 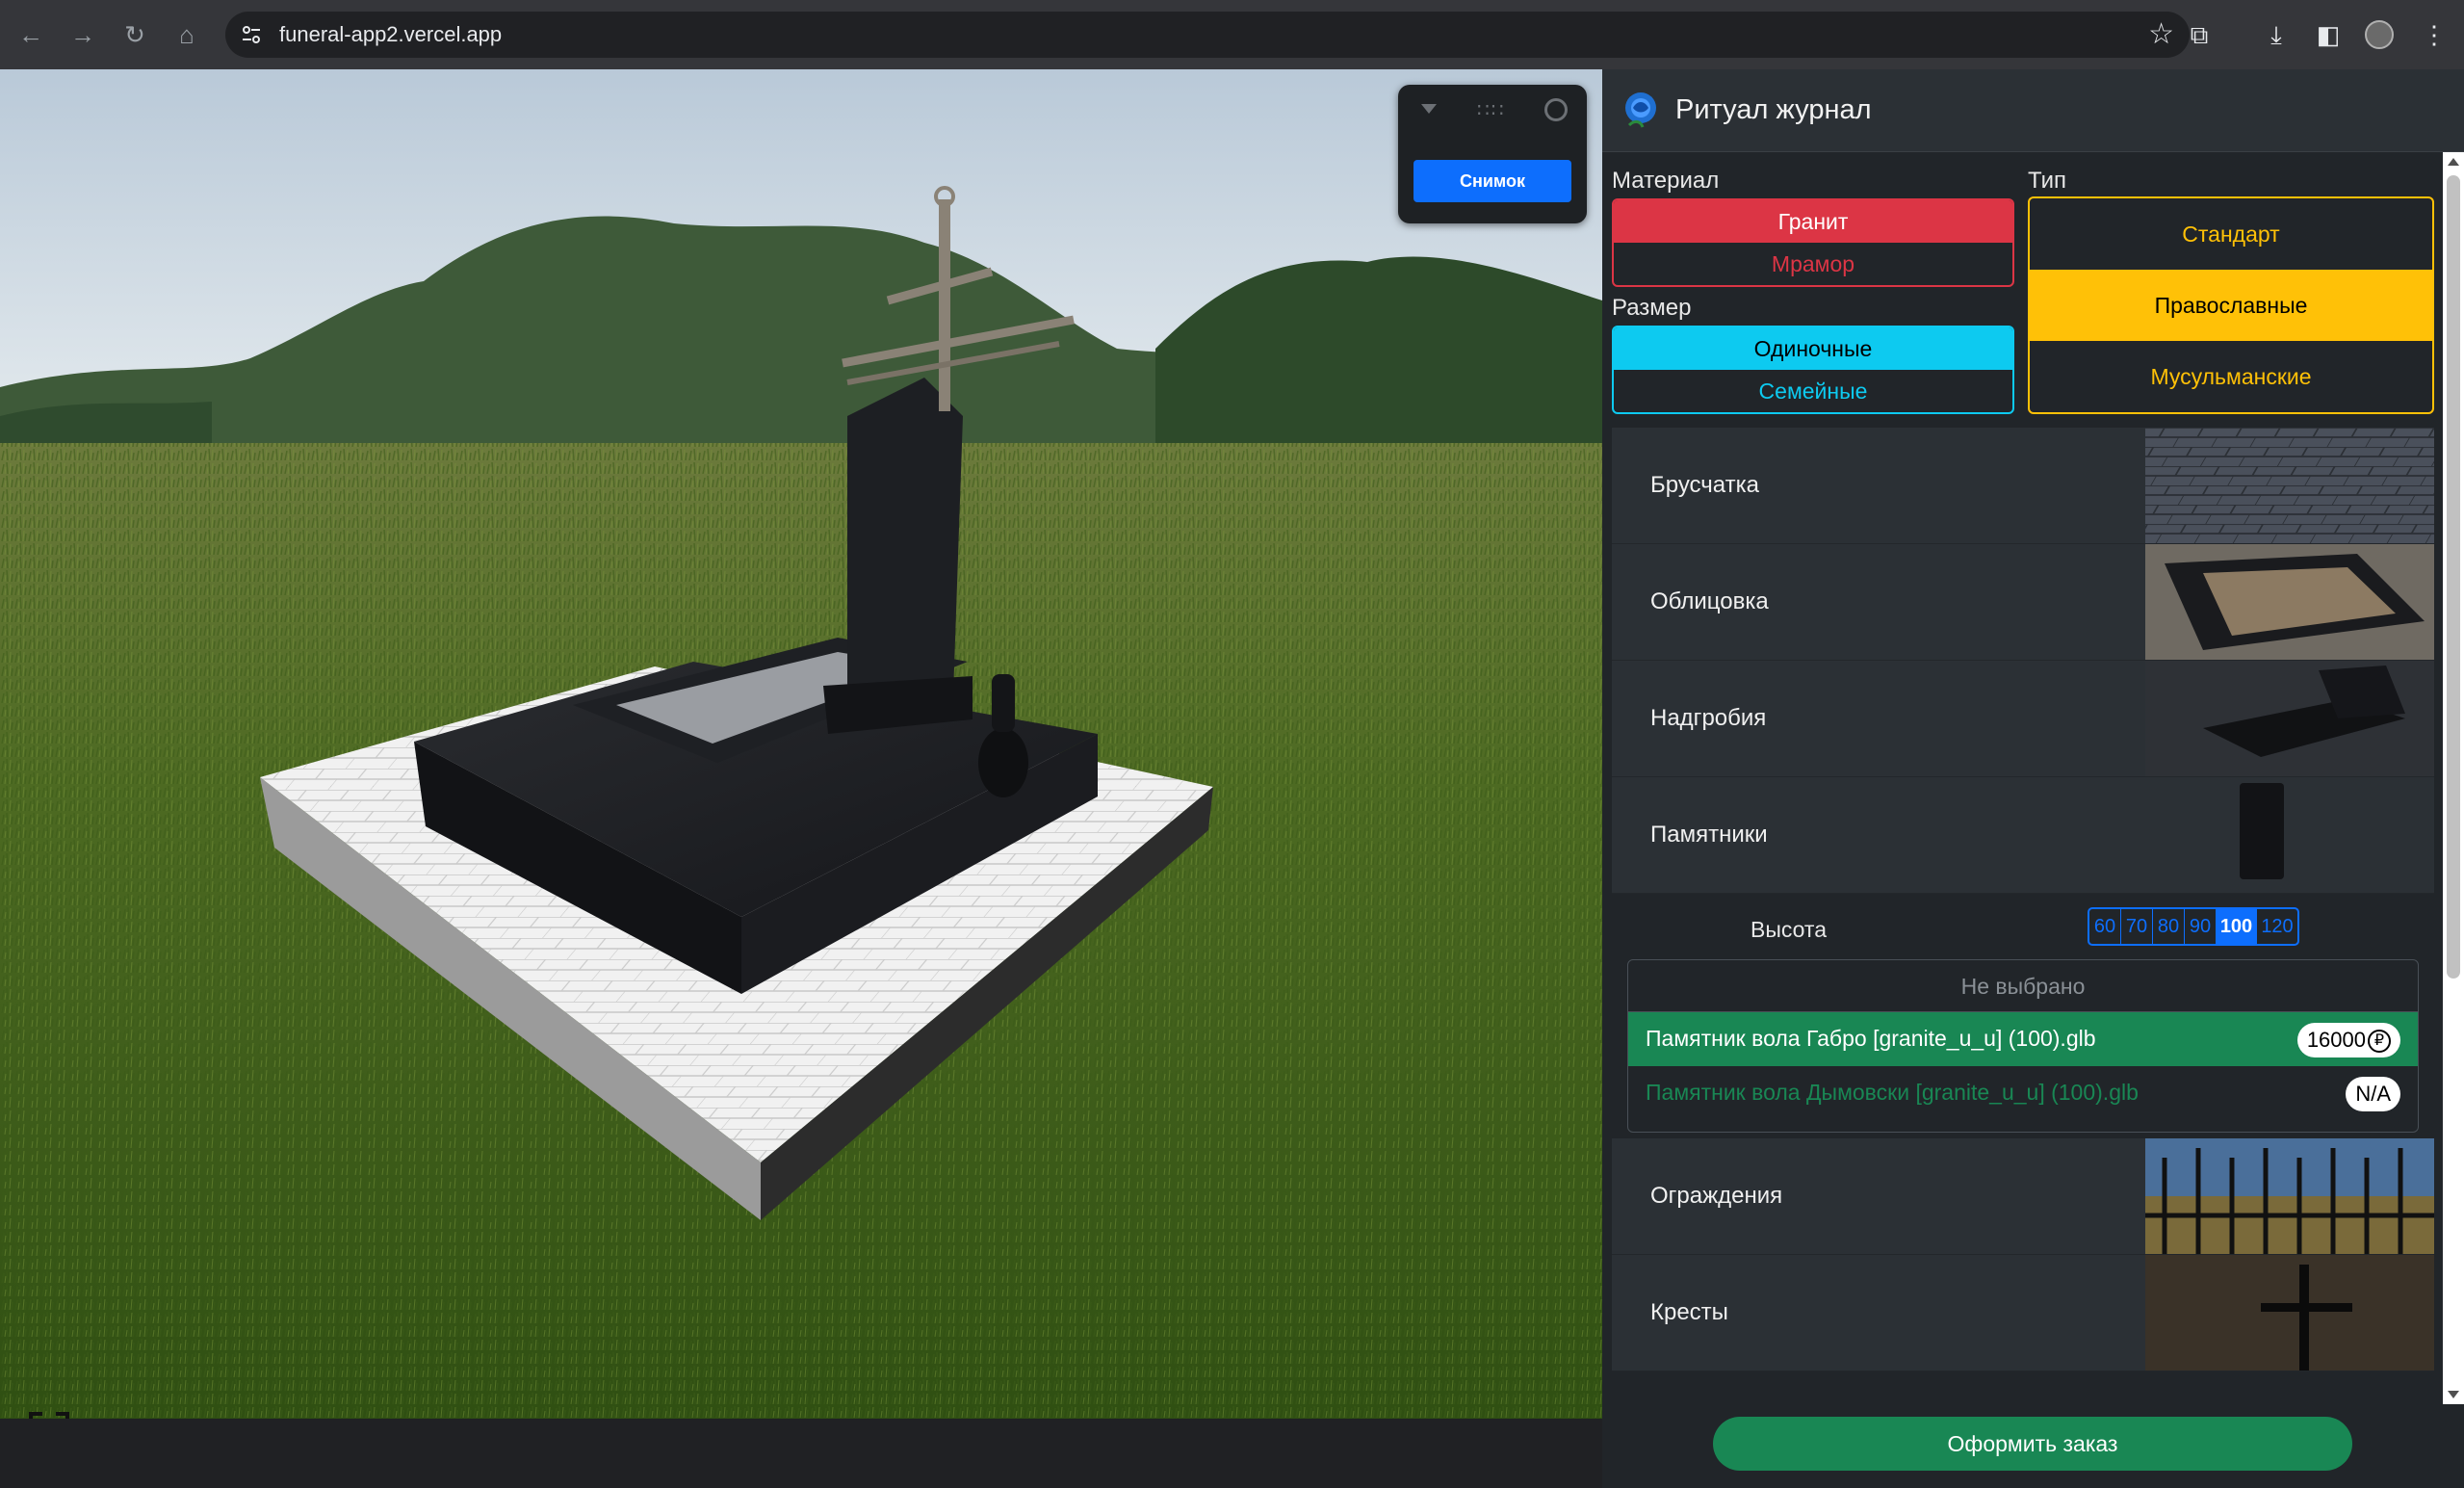 I want to click on height-label: Высота, so click(x=1789, y=929).